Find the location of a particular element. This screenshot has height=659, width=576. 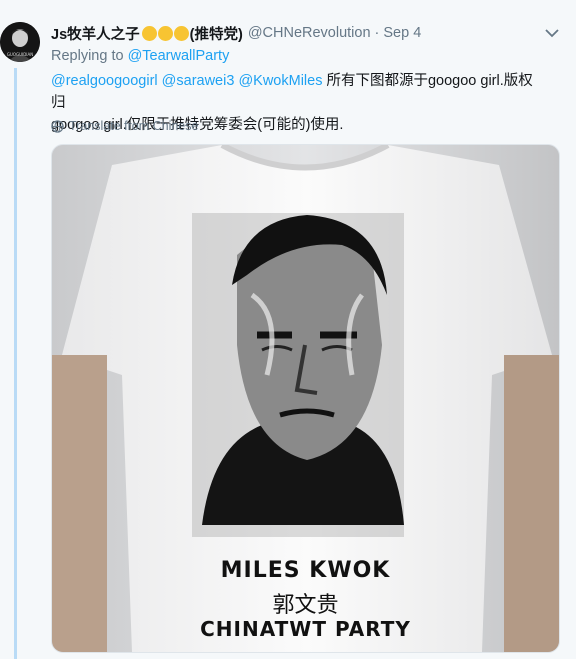

mention-link: @realgoogoogirl is located at coordinates (104, 81).